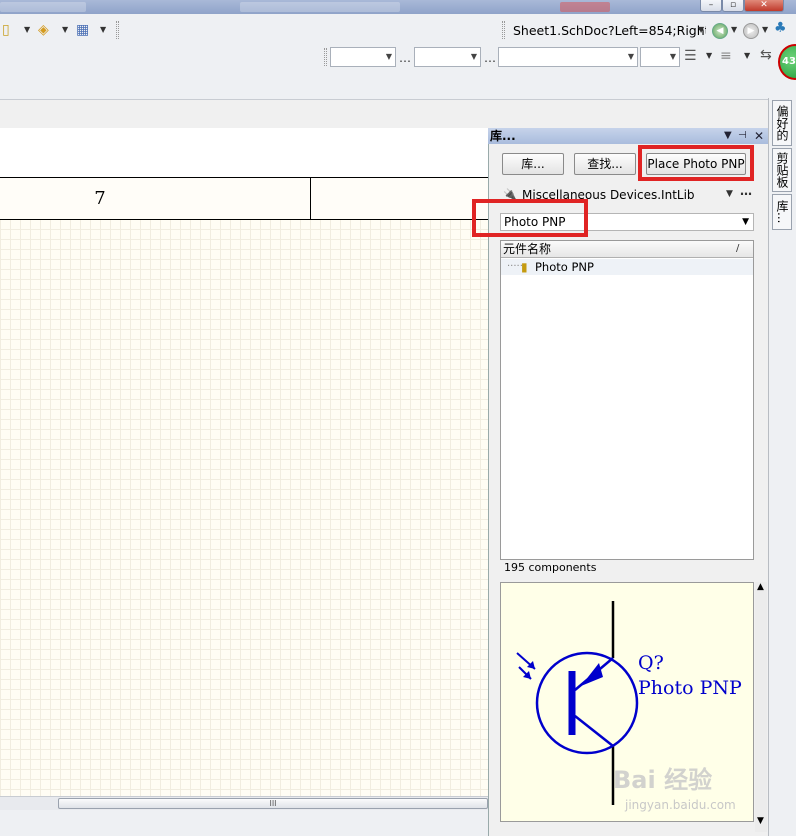 This screenshot has height=836, width=796. I want to click on address-field: Sheet1.SchDoc?Left=854;Right=, so click(608, 31).